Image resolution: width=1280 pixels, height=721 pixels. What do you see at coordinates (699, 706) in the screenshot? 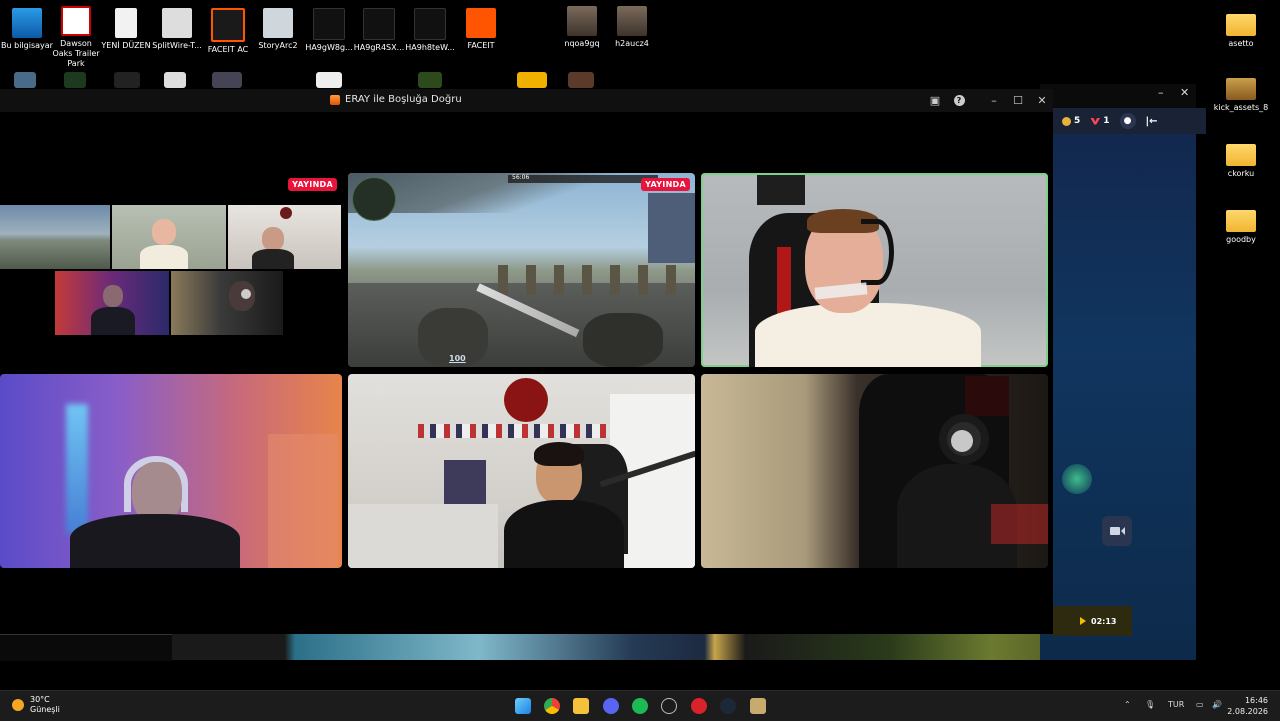
I see `app-red-icon` at bounding box center [699, 706].